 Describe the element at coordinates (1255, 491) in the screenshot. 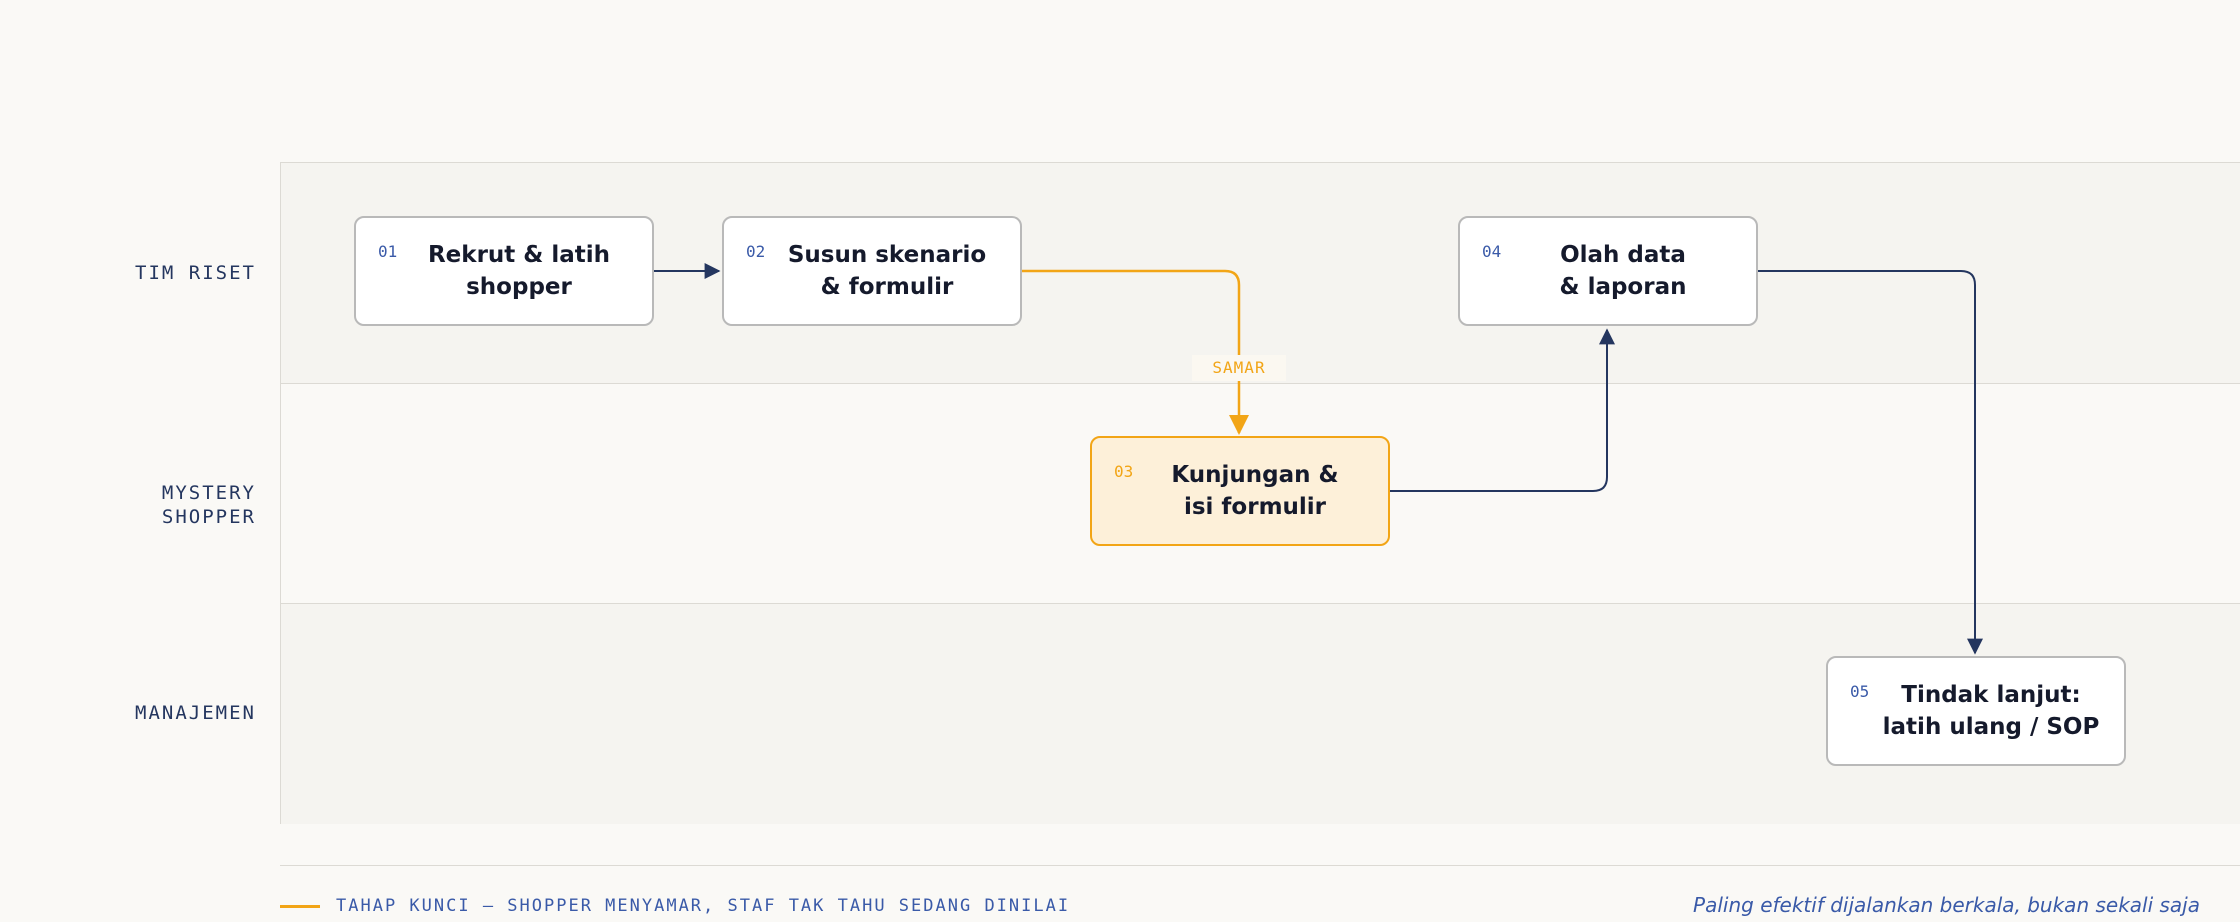

I see `step-title: Kunjungan & isi formulir` at that location.